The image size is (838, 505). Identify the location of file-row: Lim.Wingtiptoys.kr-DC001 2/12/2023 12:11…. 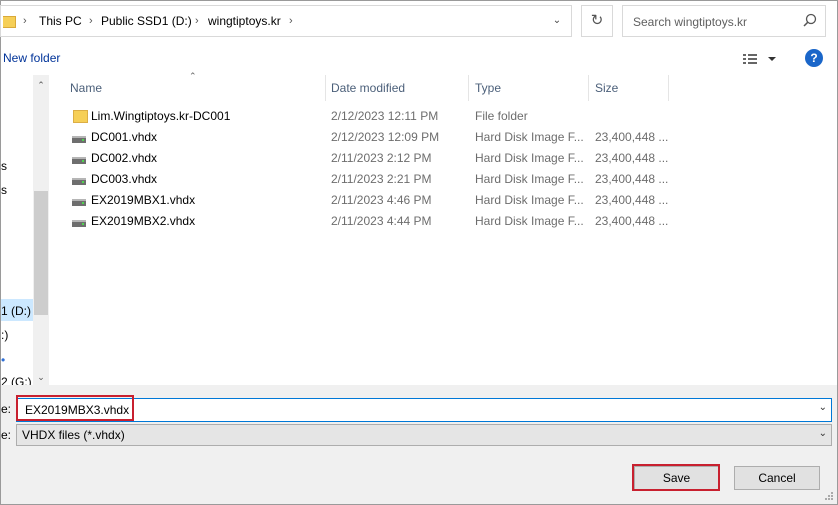
(449, 116).